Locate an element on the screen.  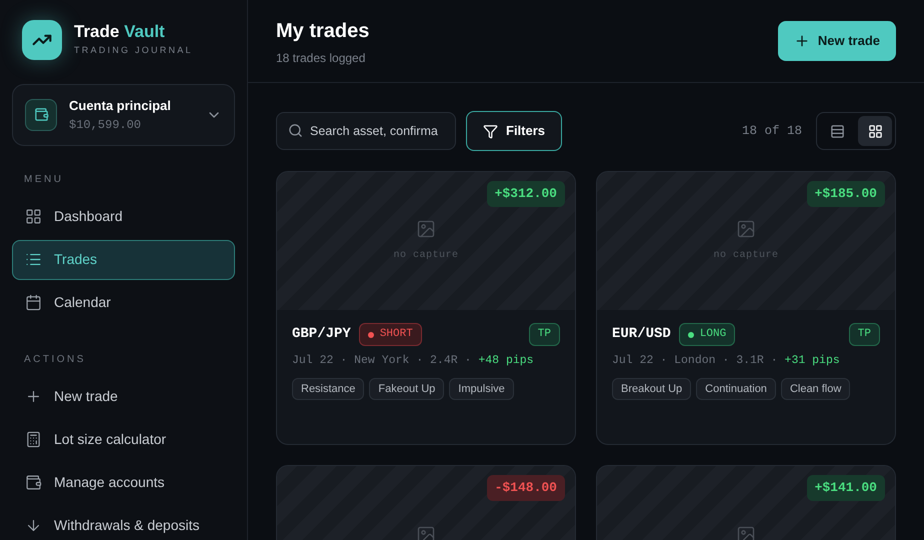
pair-label: EUR/USD is located at coordinates (641, 334).